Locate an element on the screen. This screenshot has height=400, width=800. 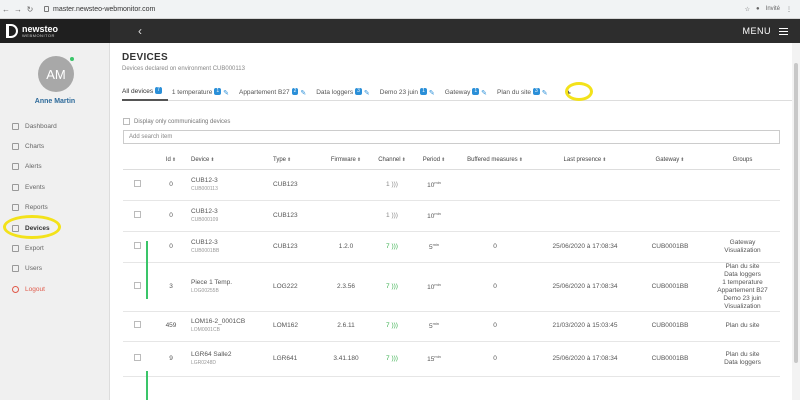
sidebar-item-export: Export is located at coordinates (28, 248).